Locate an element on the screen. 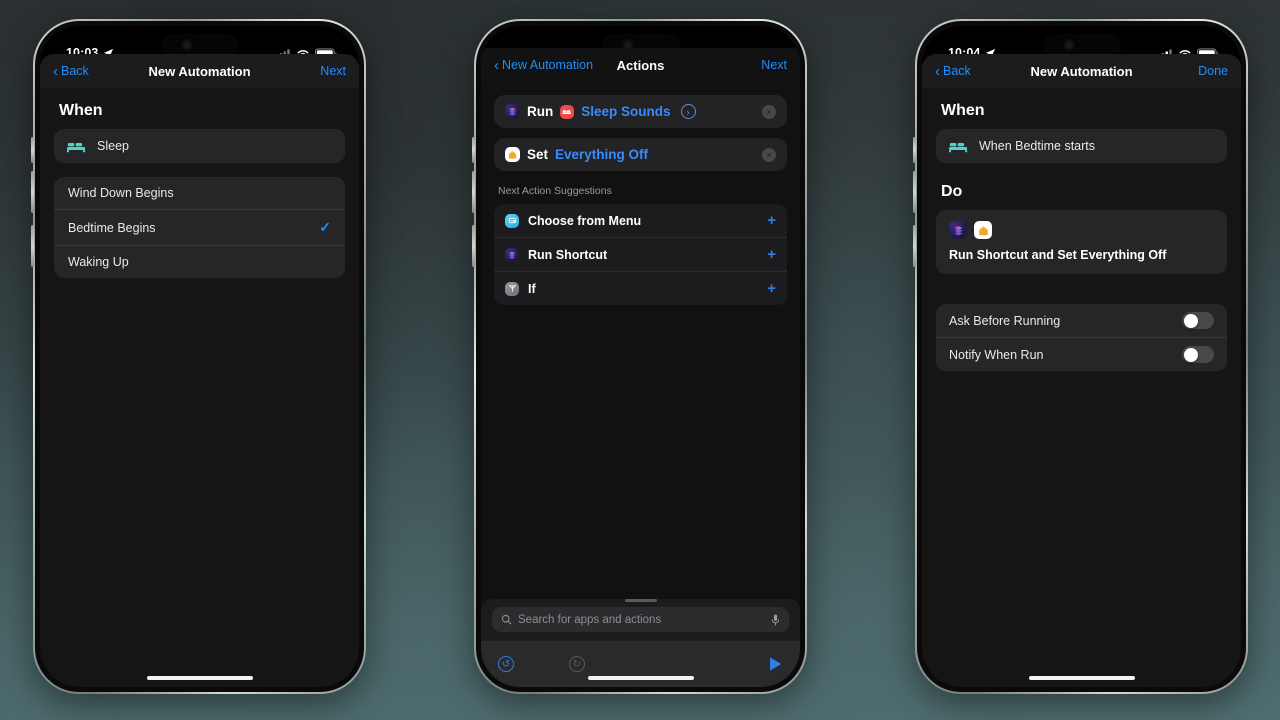 The width and height of the screenshot is (1280, 720). option-label: Wind Down Begins is located at coordinates (121, 193).